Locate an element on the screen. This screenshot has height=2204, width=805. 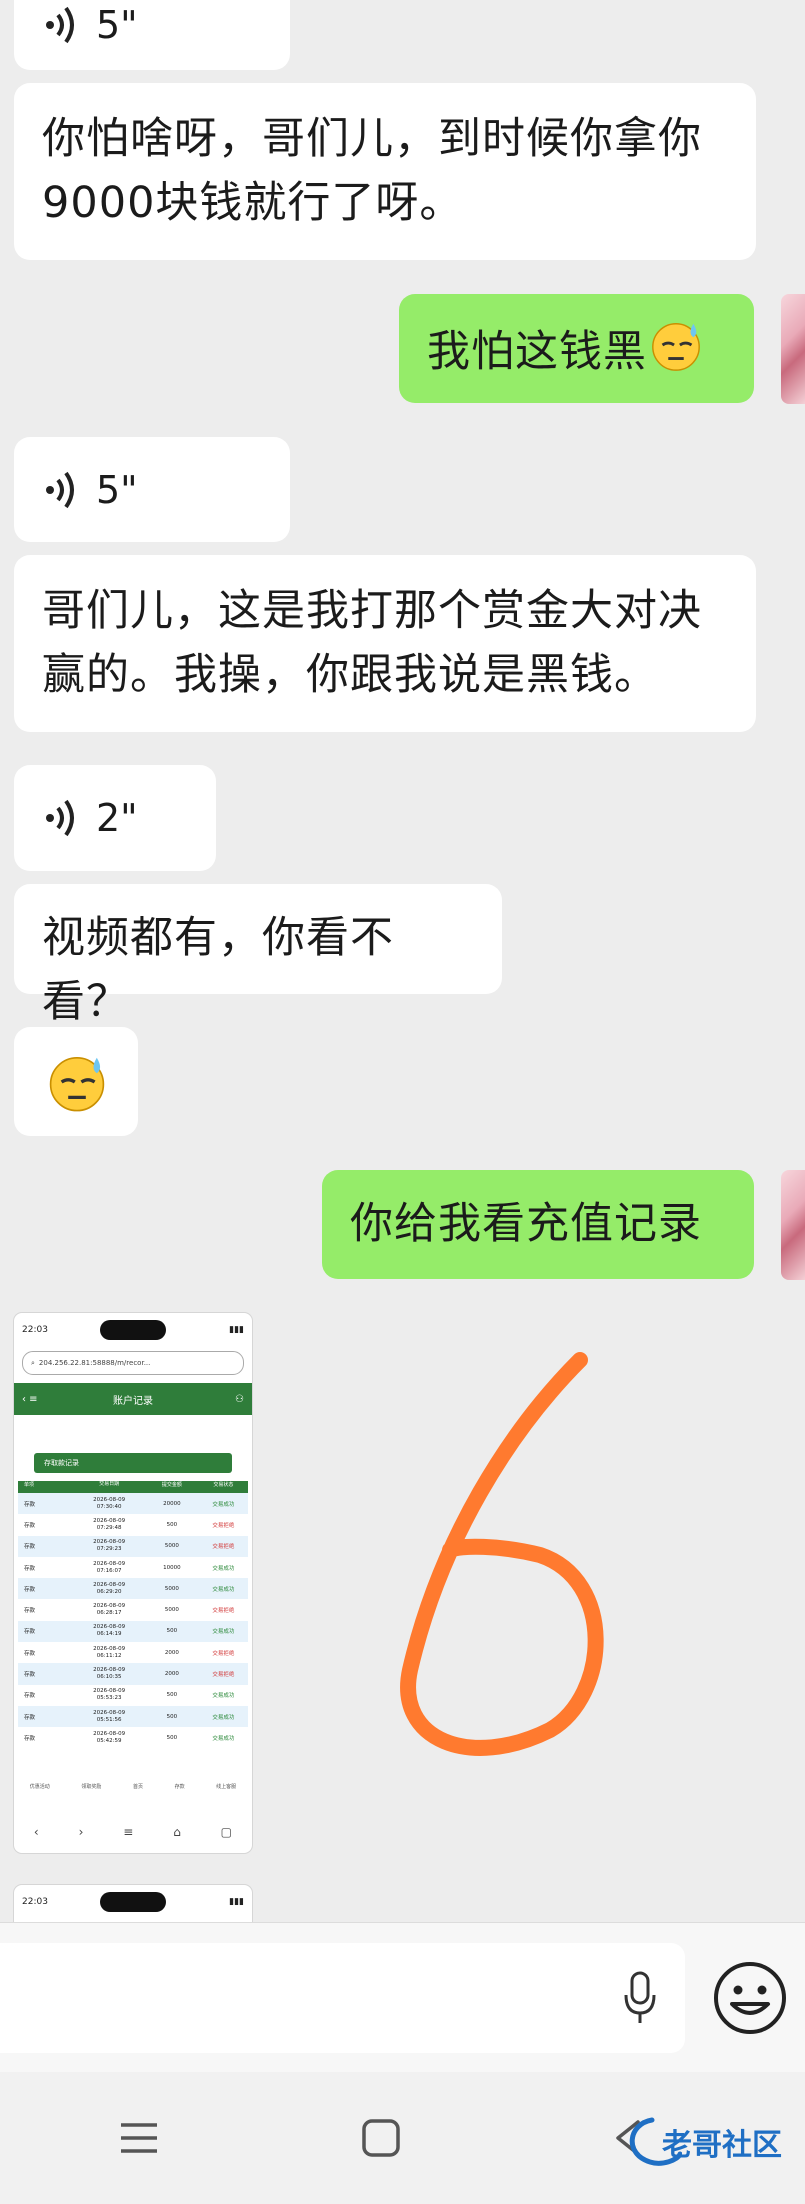
row-date-time: 06:10:35 is located at coordinates (109, 1677).